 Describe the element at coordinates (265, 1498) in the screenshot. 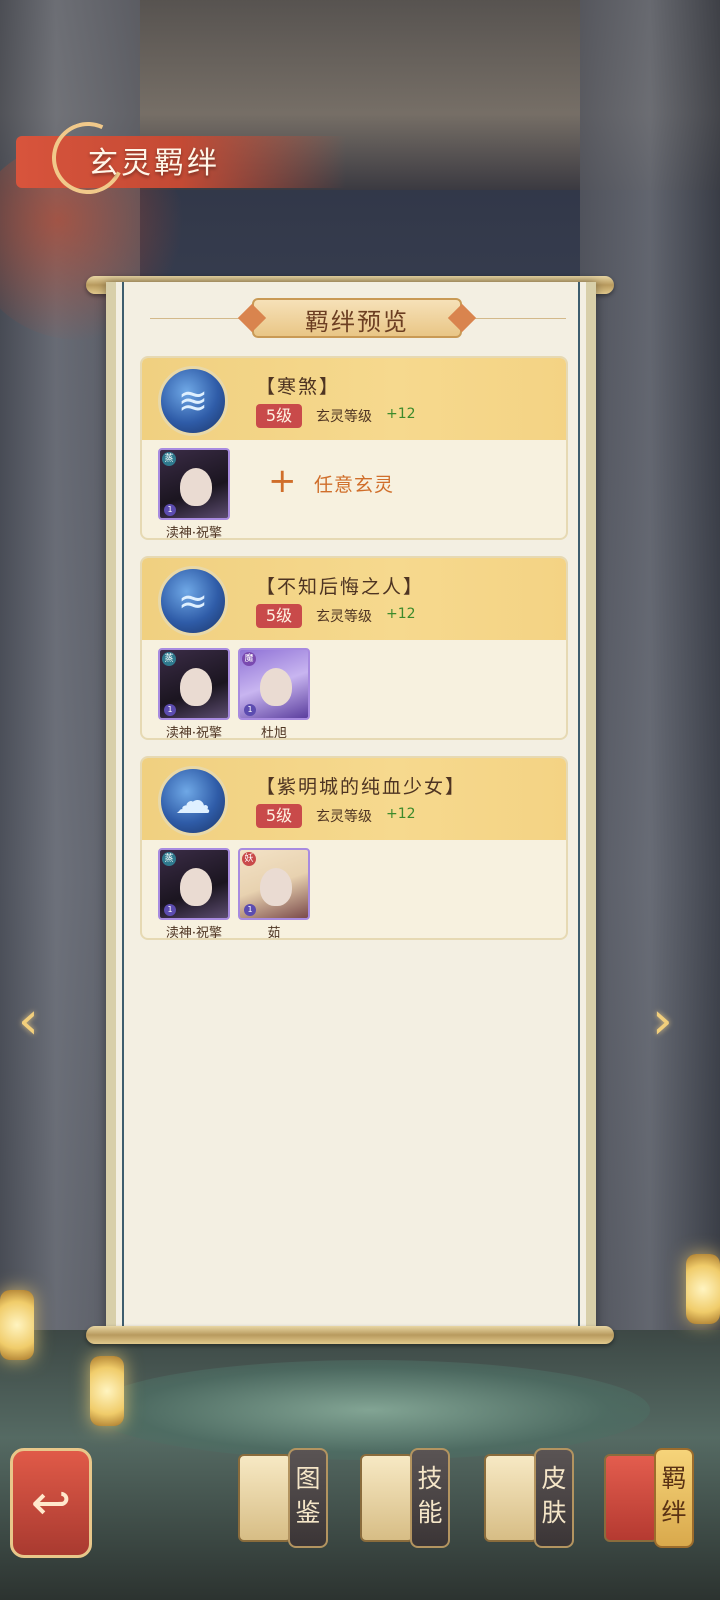

I see `book-icon` at that location.